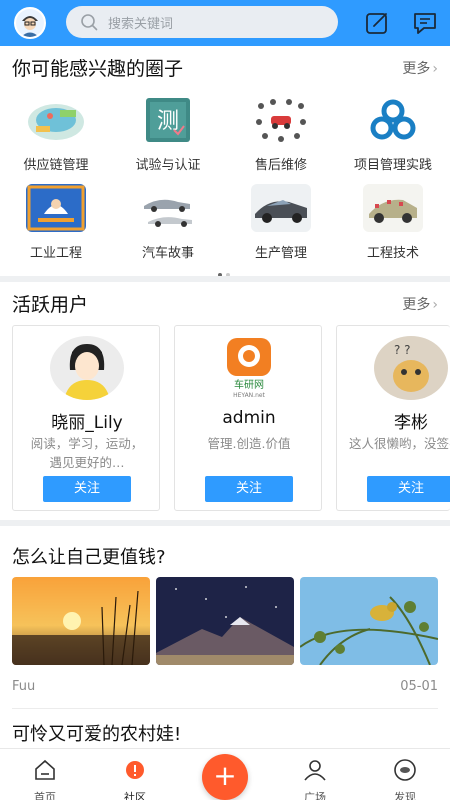 This screenshot has width=450, height=800. I want to click on circle-label: 工业工程, so click(55, 253).